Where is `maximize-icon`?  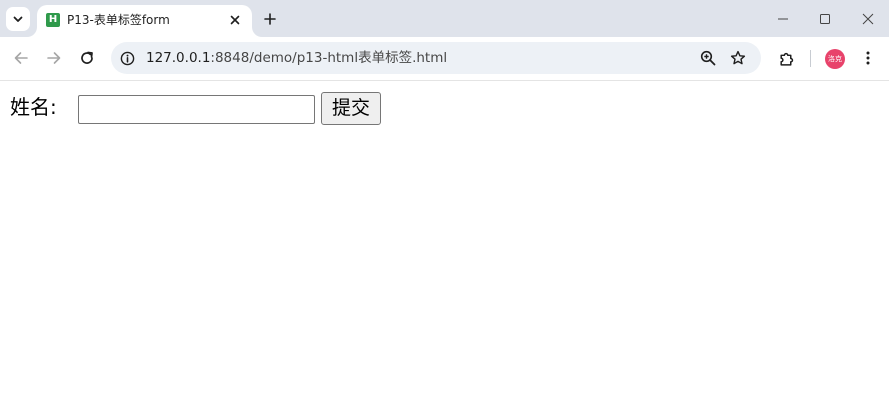
maximize-icon is located at coordinates (825, 19).